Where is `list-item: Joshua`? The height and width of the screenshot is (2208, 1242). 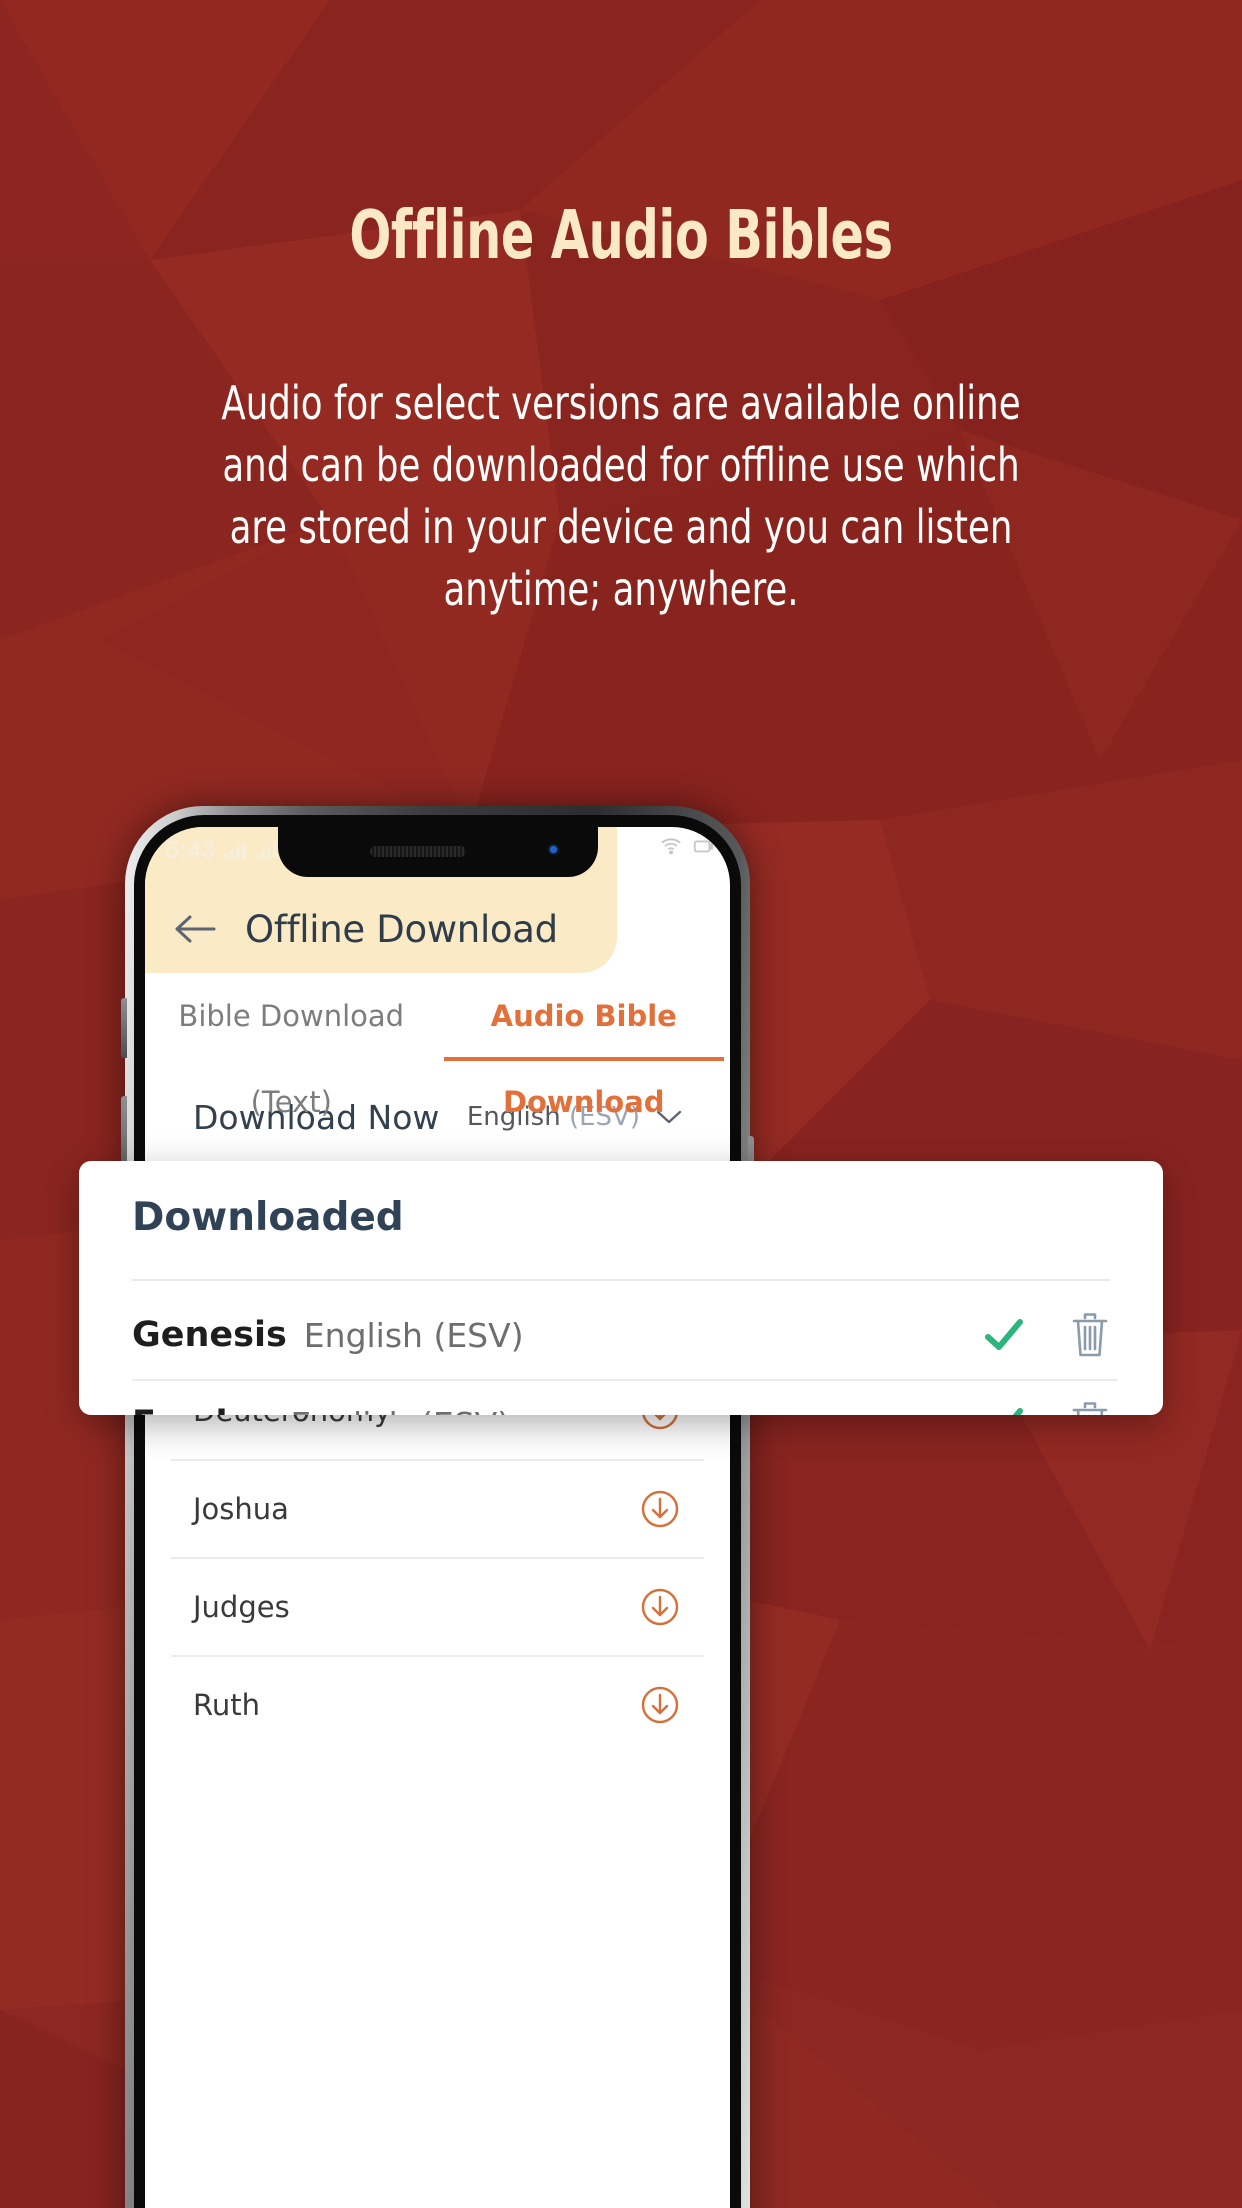
list-item: Joshua is located at coordinates (437, 1508).